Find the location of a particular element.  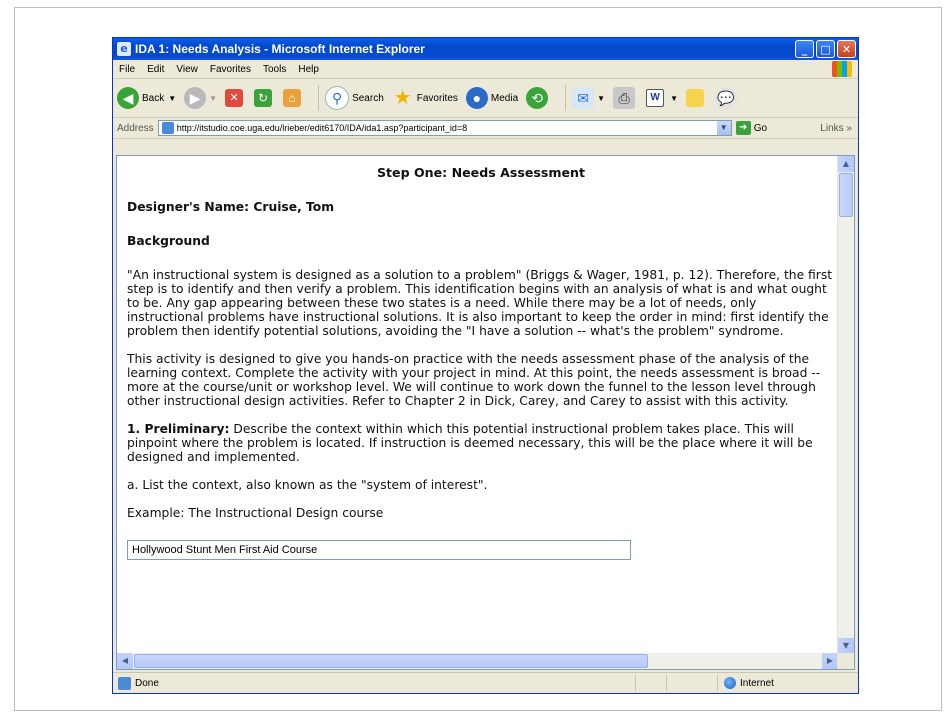

forward-dropdown-icon: ▼ is located at coordinates (213, 98).